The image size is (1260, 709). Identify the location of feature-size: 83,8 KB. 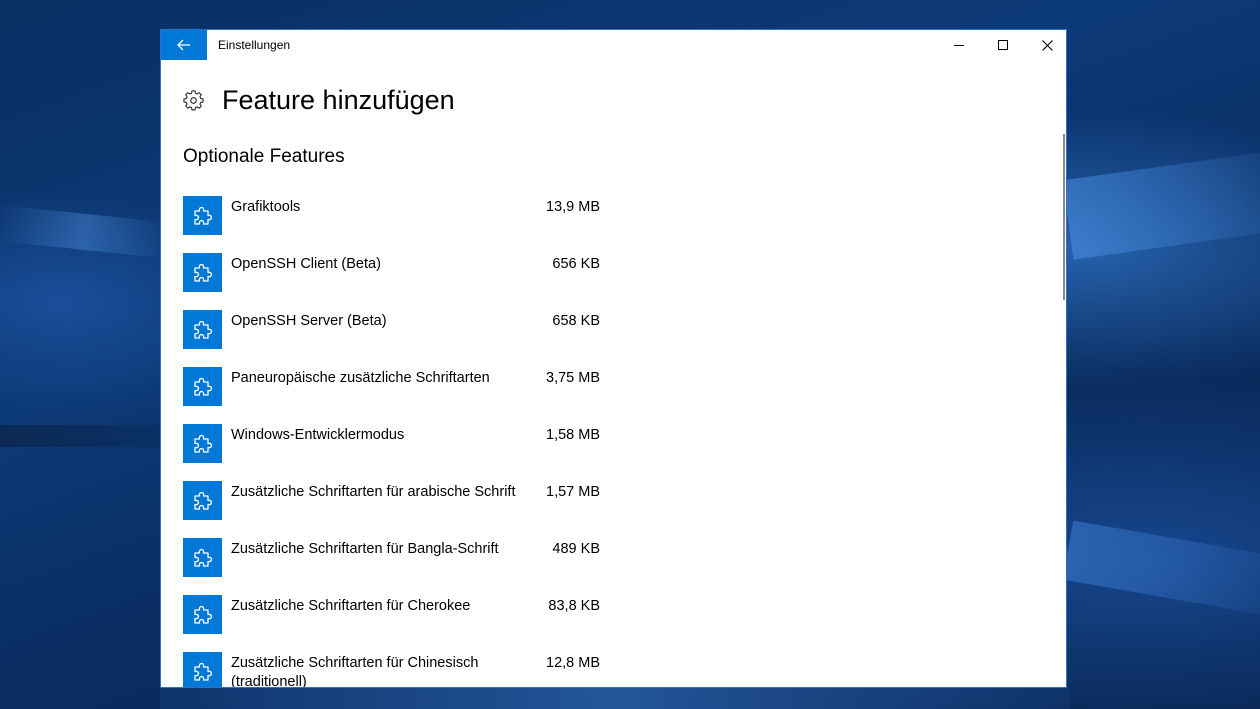
(574, 606).